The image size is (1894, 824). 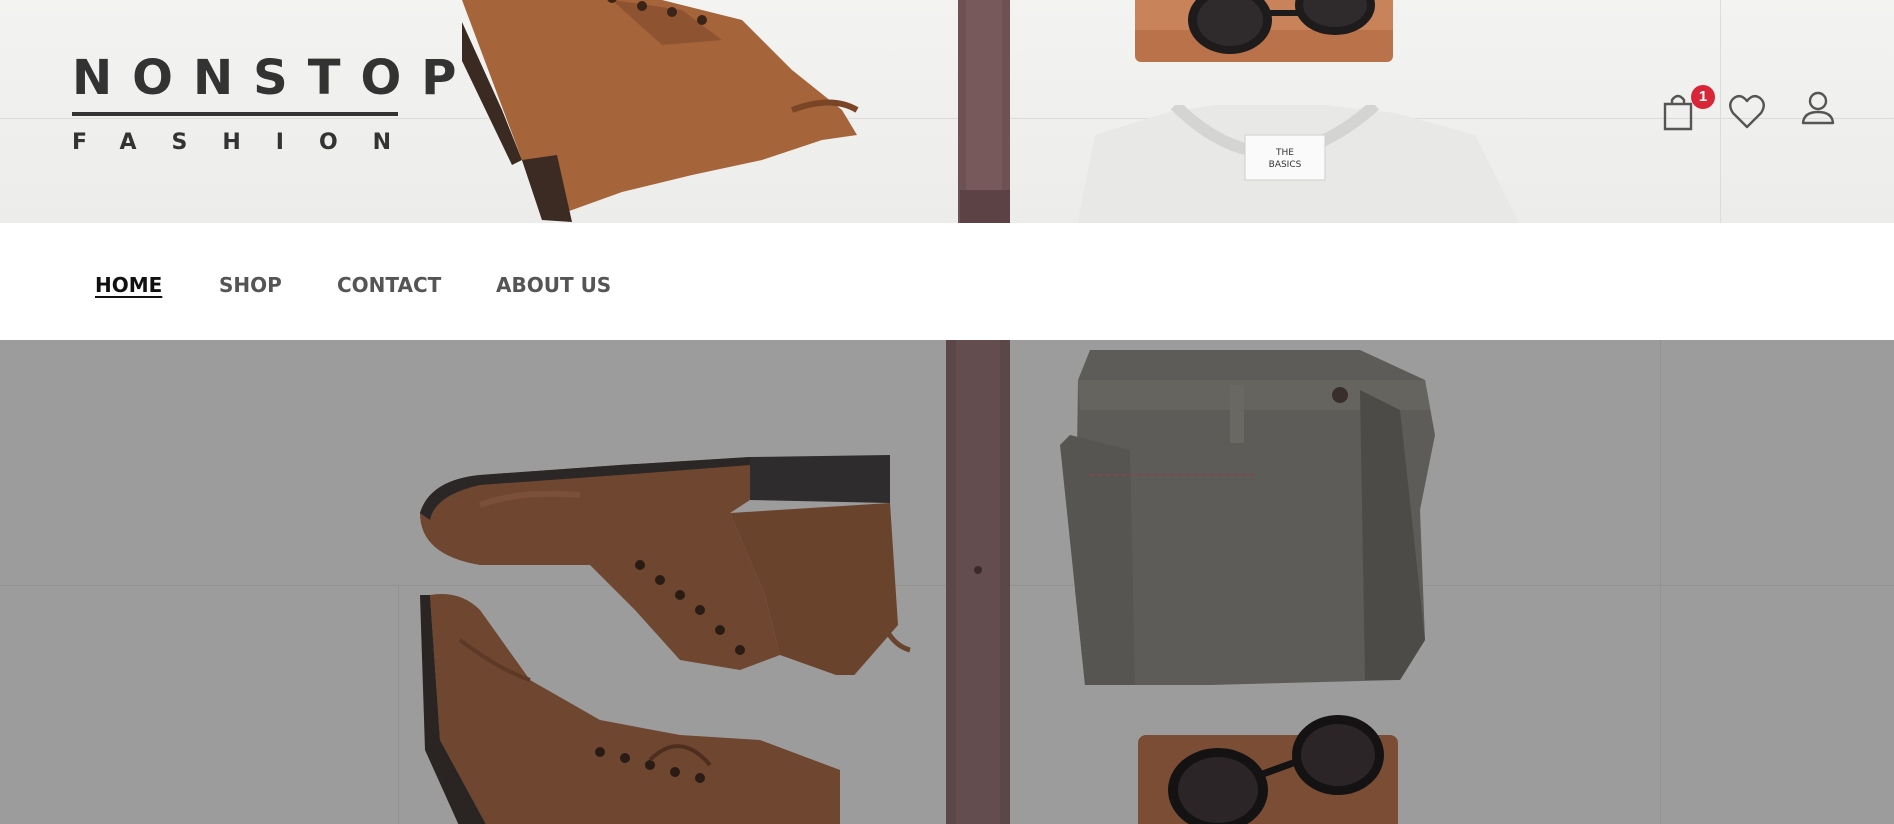 What do you see at coordinates (553, 285) in the screenshot?
I see `nav-item-about-us: ABOUT US` at bounding box center [553, 285].